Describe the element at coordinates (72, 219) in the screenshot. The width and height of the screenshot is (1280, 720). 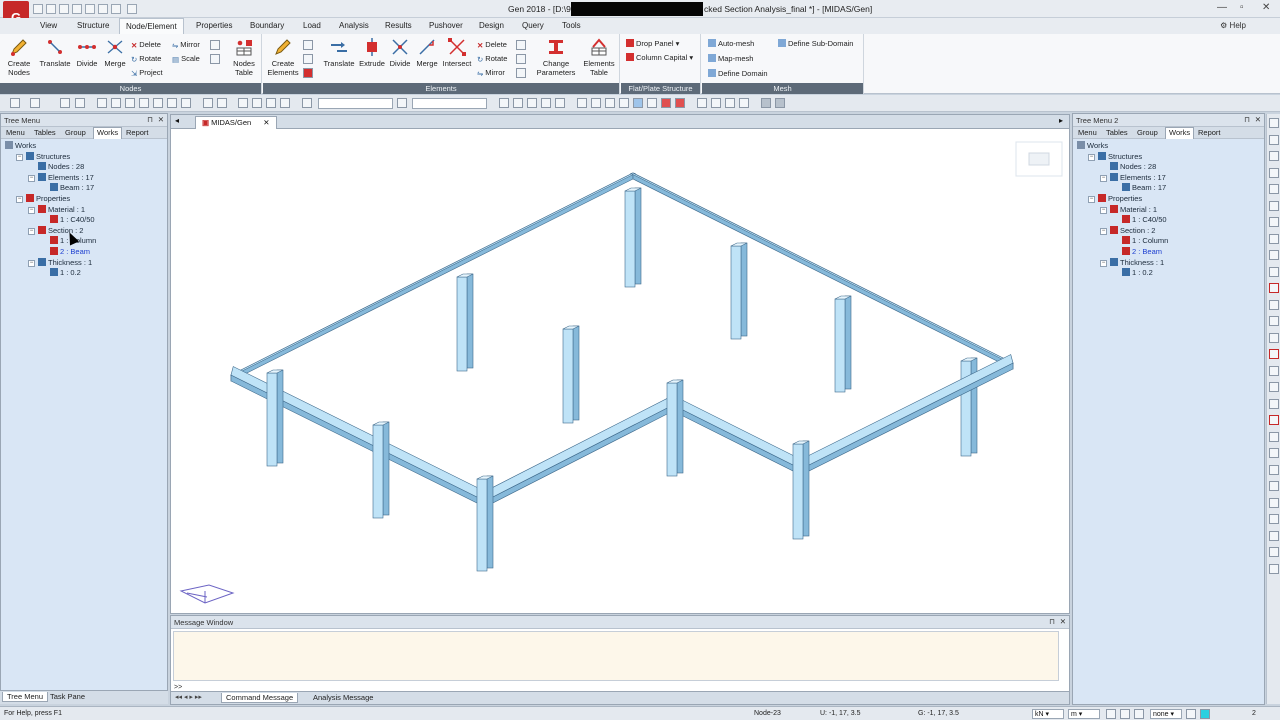
I see `tree-node: 1 : C40/50` at that location.